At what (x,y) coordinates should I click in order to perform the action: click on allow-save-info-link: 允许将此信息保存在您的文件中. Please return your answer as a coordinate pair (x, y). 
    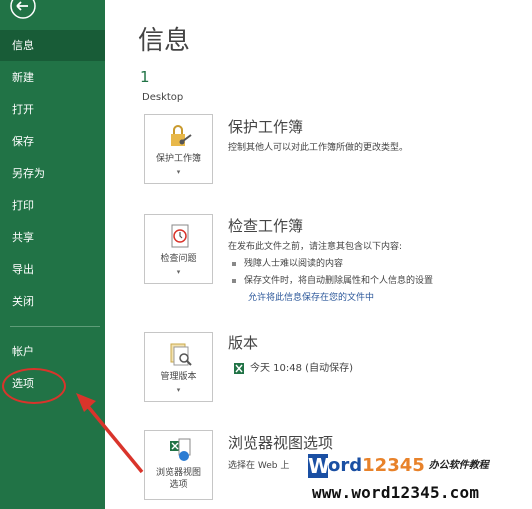
    Looking at the image, I should click on (311, 296).